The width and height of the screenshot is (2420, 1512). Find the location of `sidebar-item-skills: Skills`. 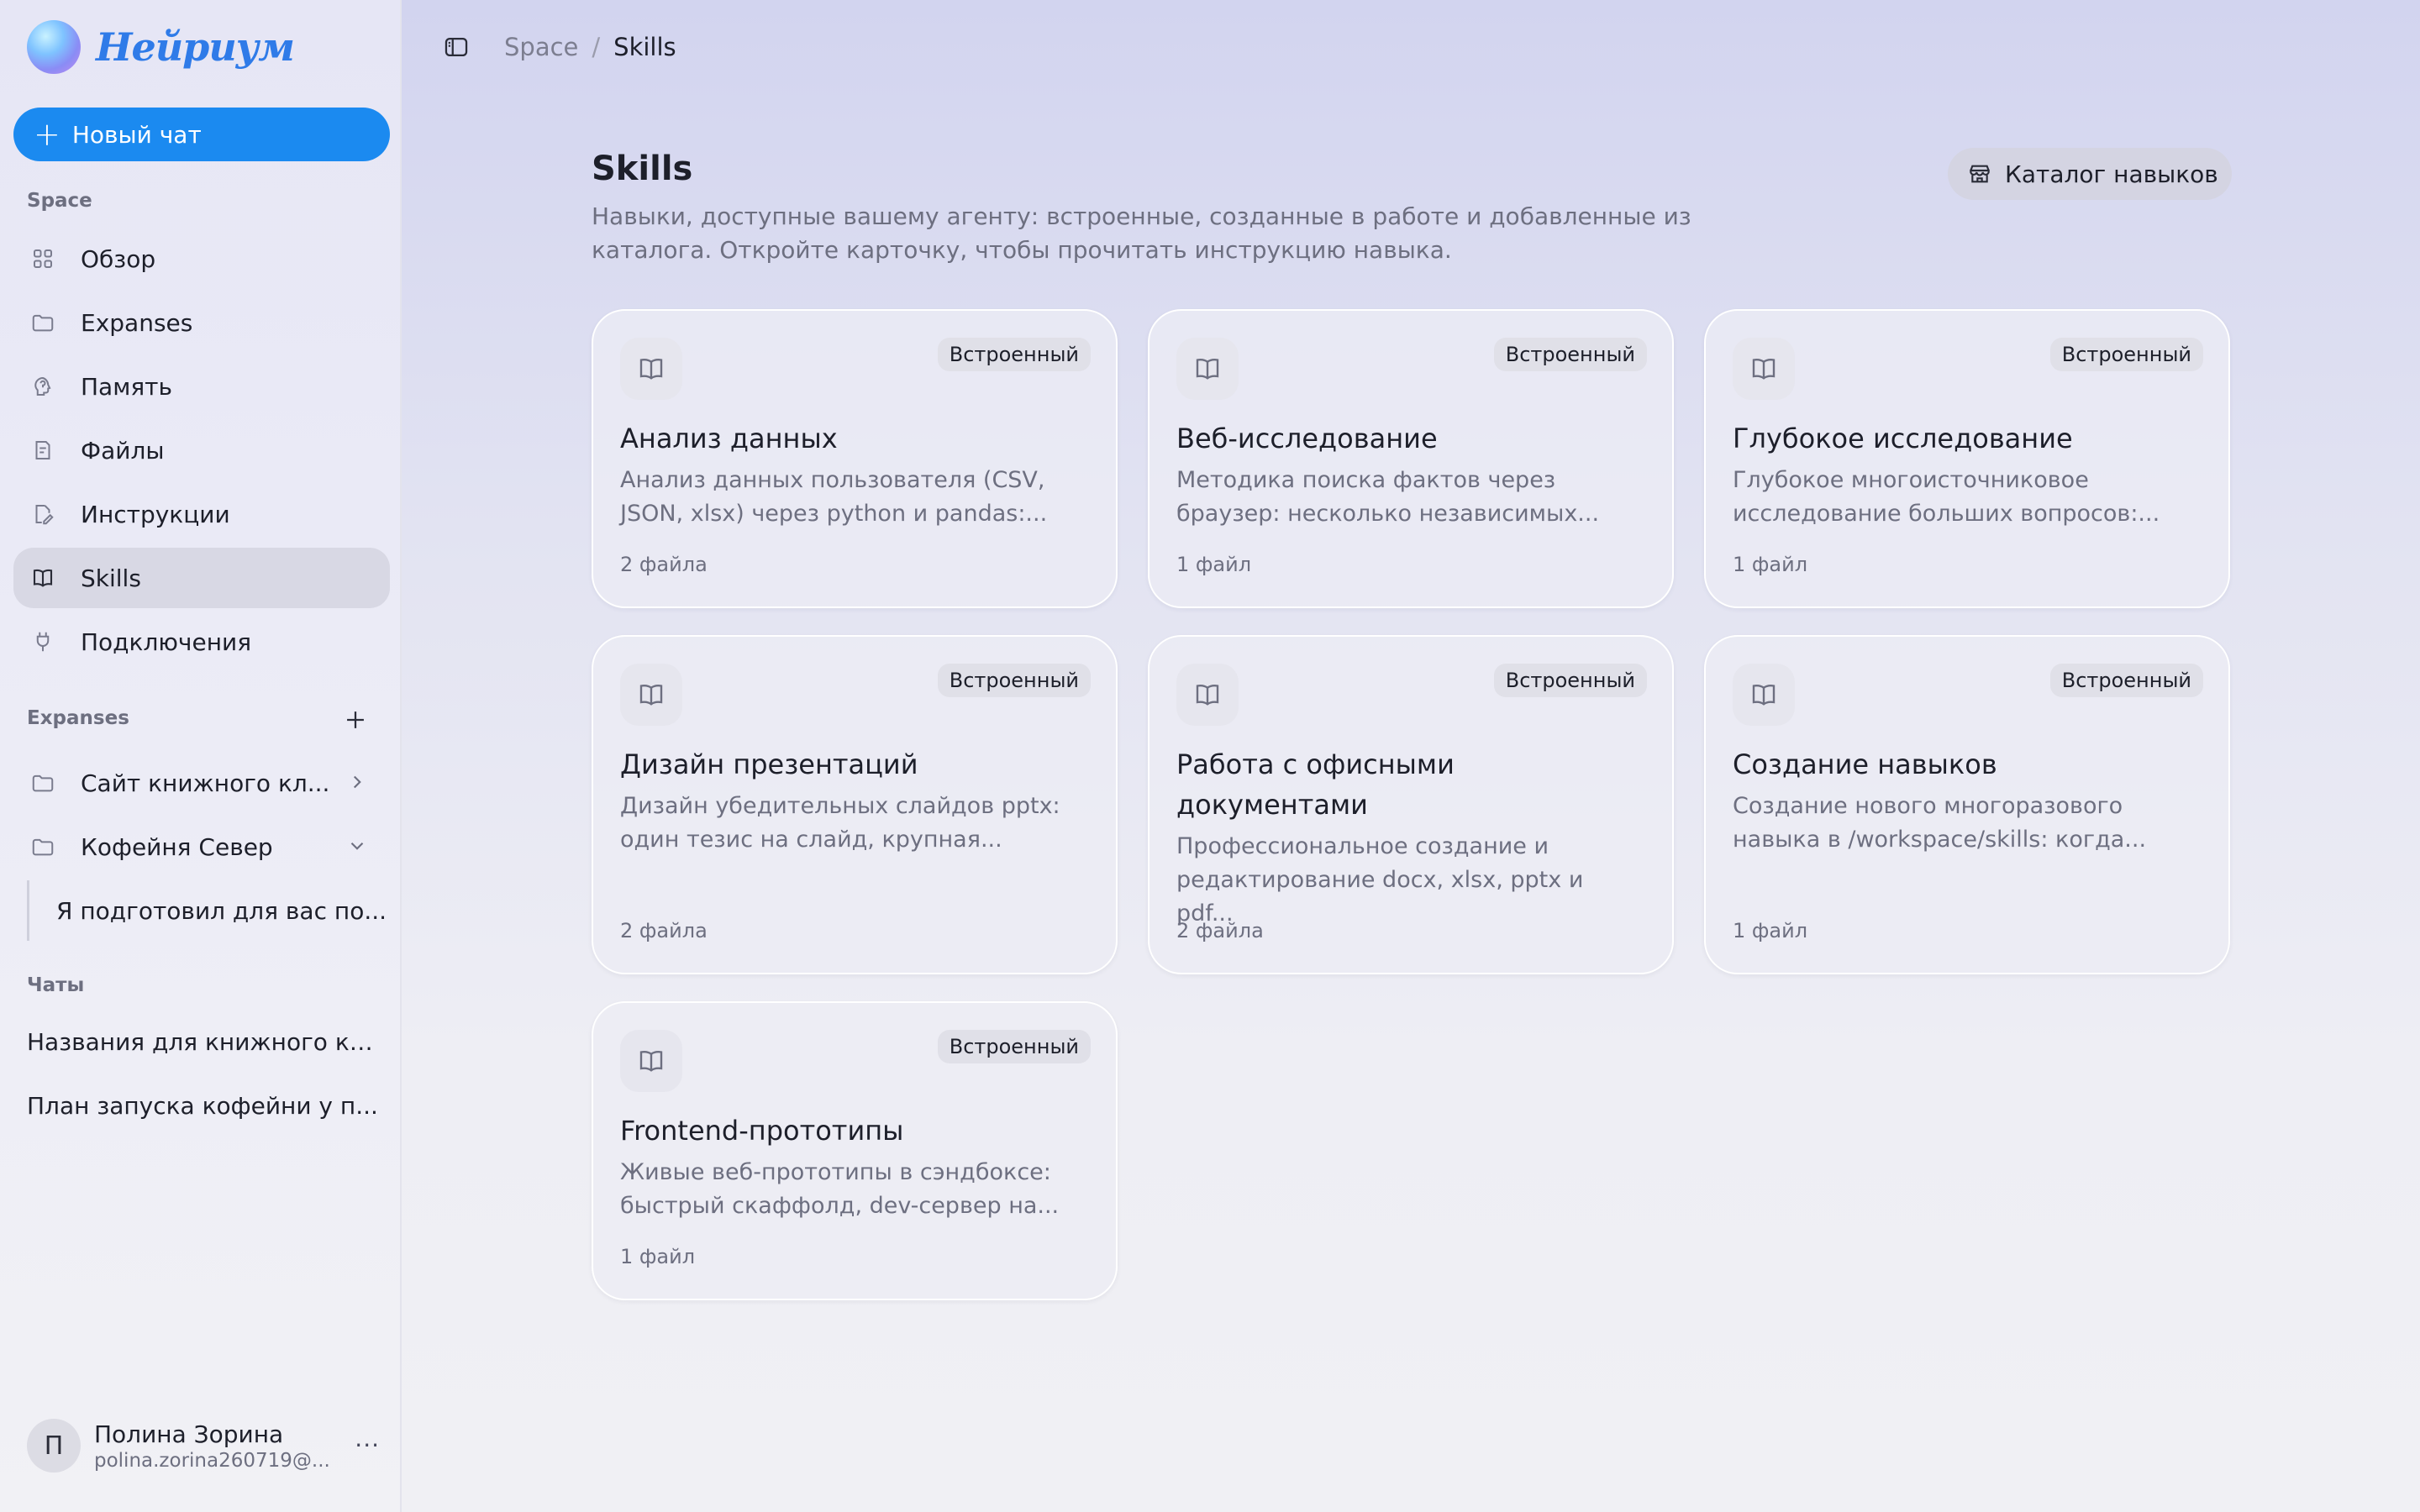

sidebar-item-skills: Skills is located at coordinates (202, 578).